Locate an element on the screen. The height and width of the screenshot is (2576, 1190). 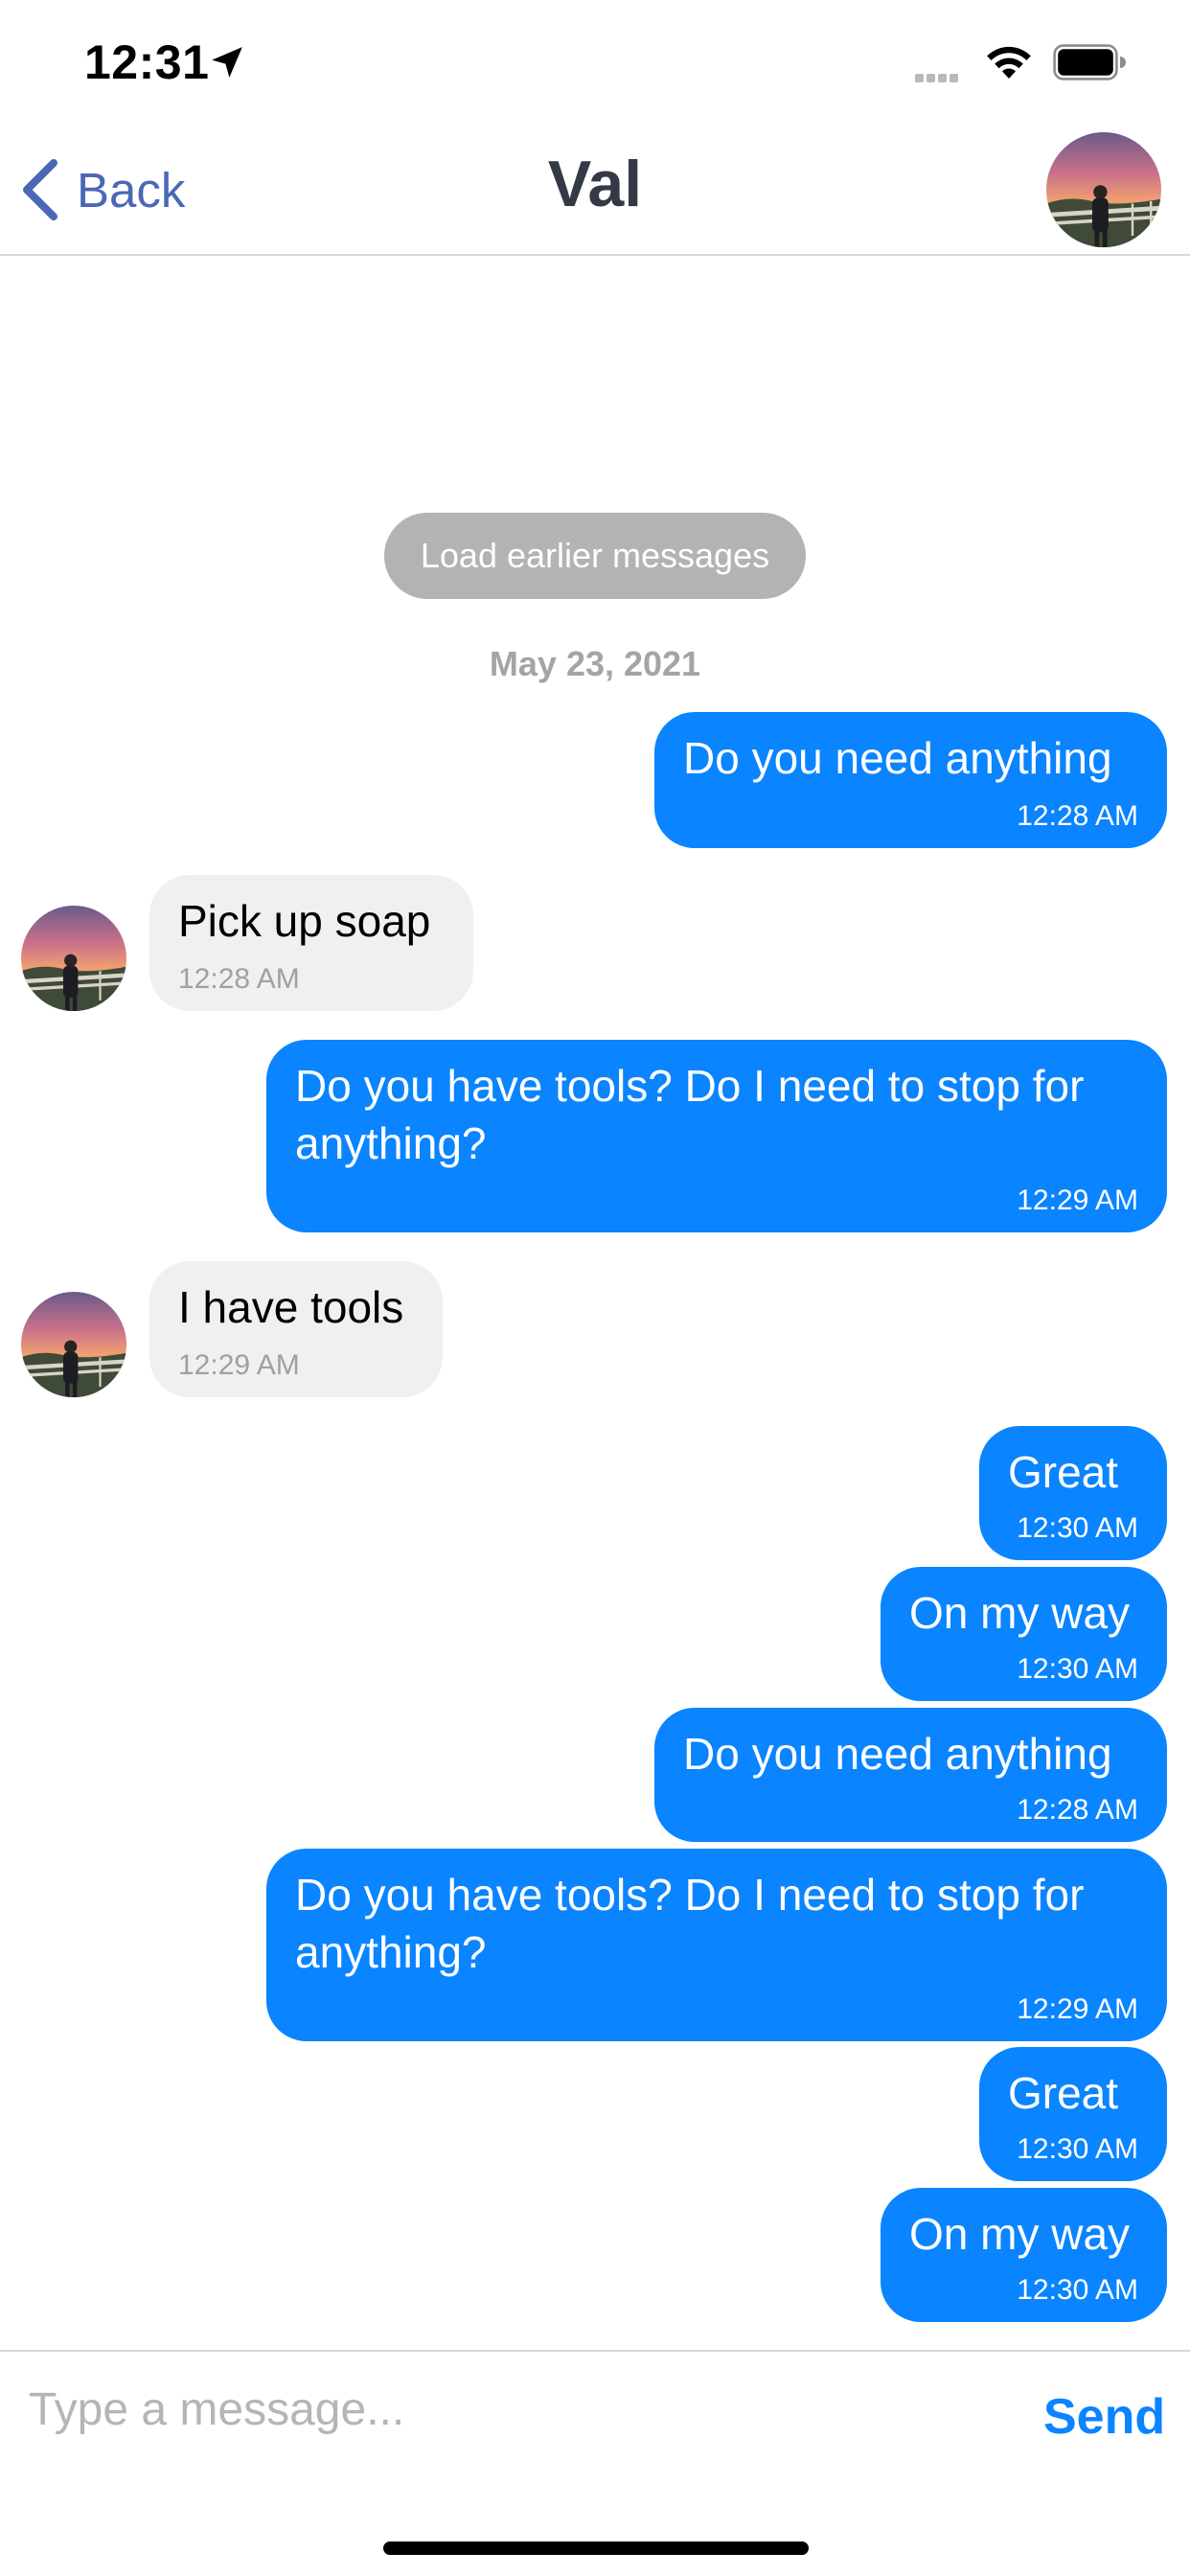
message-composer: Send is located at coordinates (595, 2463).